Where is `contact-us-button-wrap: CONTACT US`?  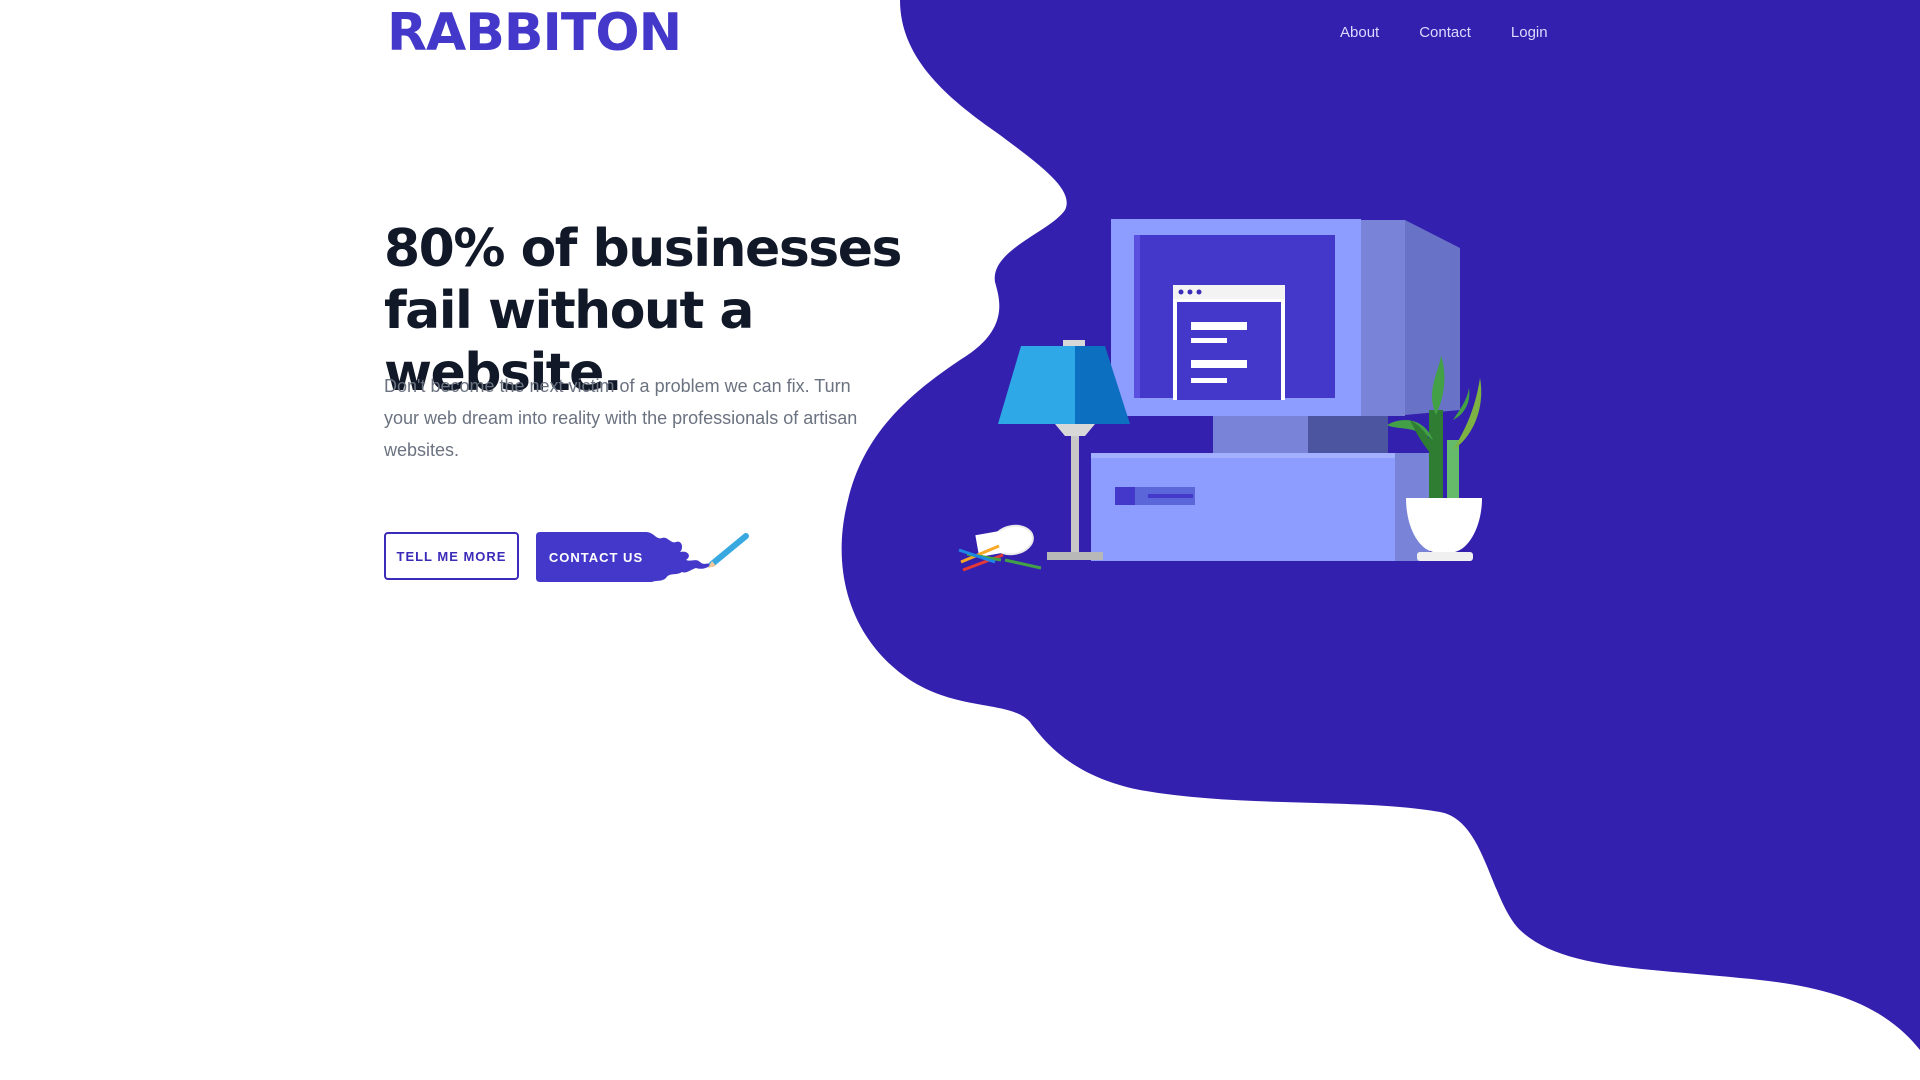
contact-us-button-wrap: CONTACT US is located at coordinates (646, 558).